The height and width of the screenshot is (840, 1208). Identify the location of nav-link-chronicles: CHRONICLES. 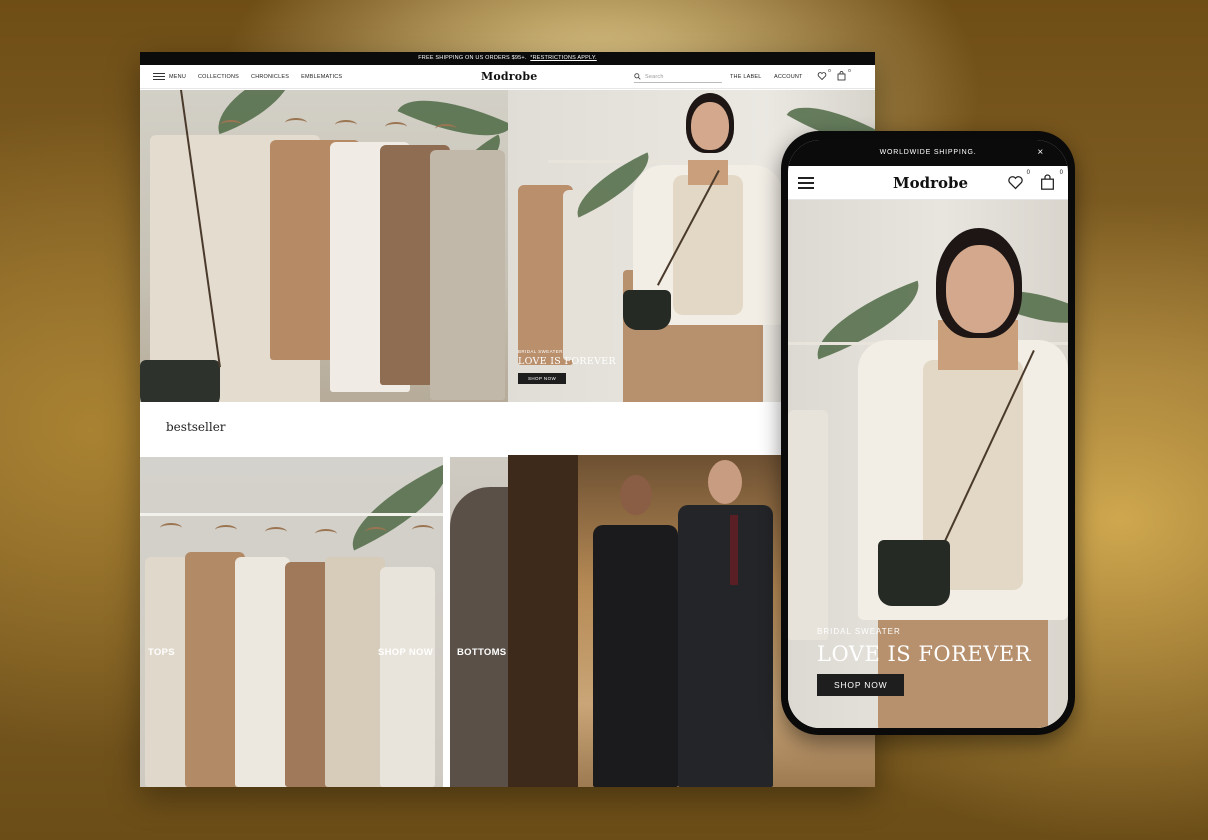
(270, 77).